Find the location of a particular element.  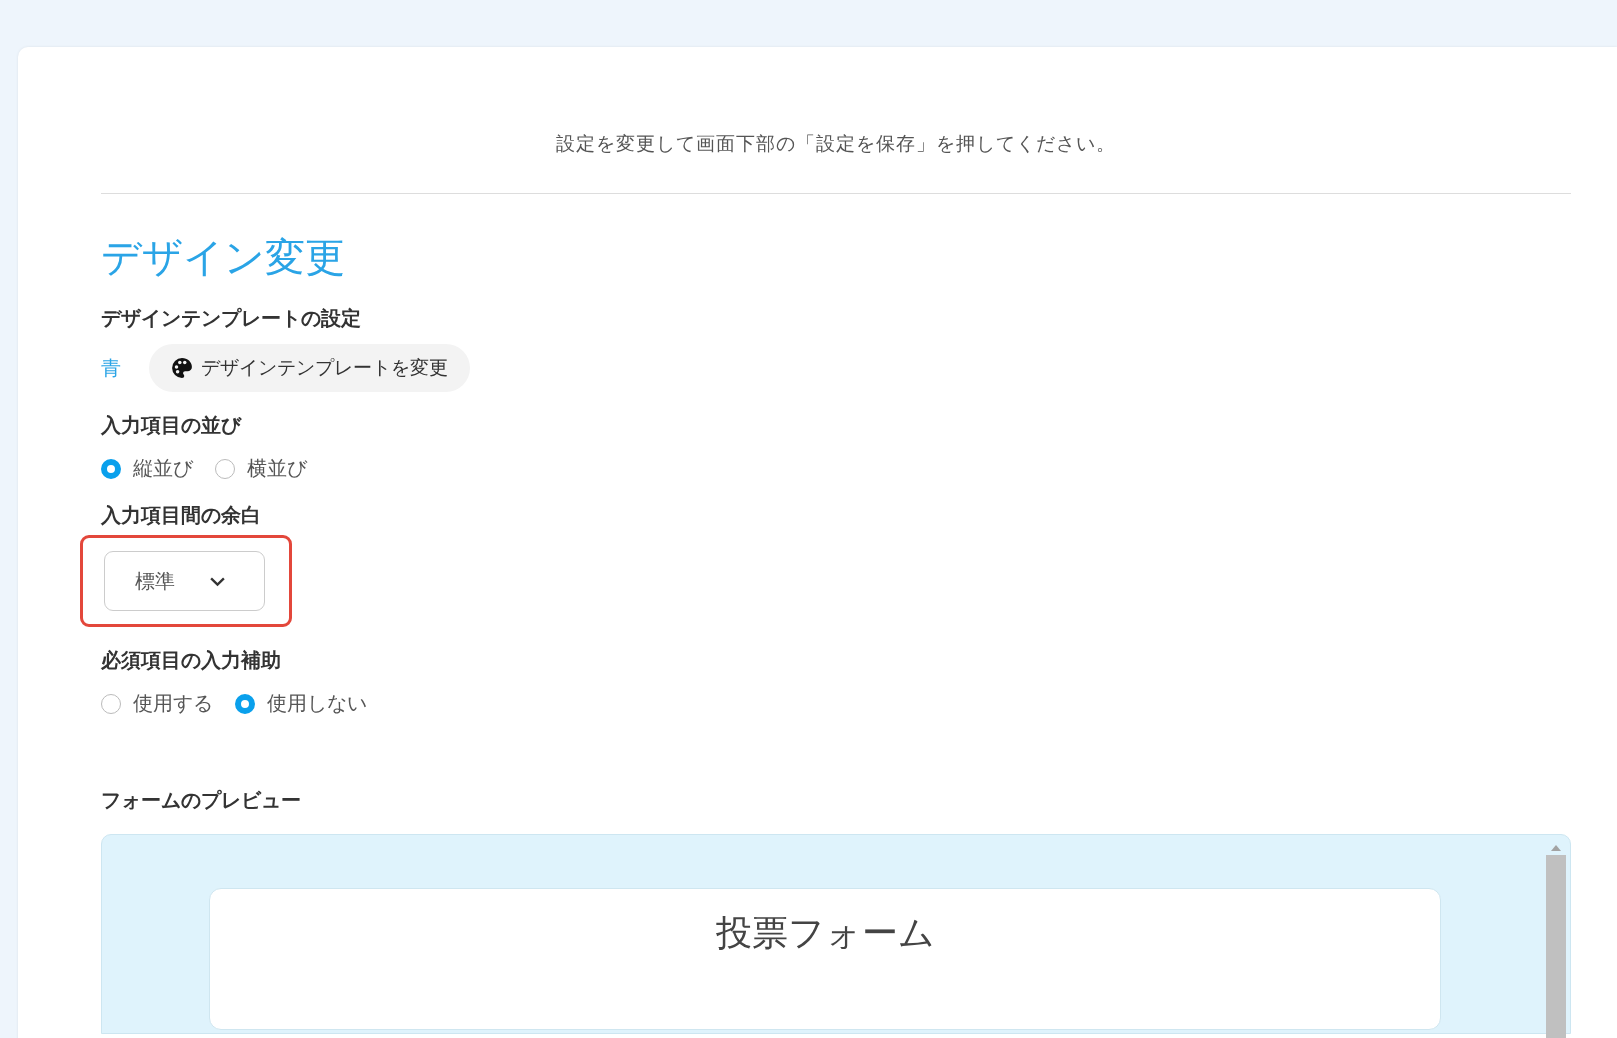

field-label: 必須項目の入力補助 is located at coordinates (191, 660).